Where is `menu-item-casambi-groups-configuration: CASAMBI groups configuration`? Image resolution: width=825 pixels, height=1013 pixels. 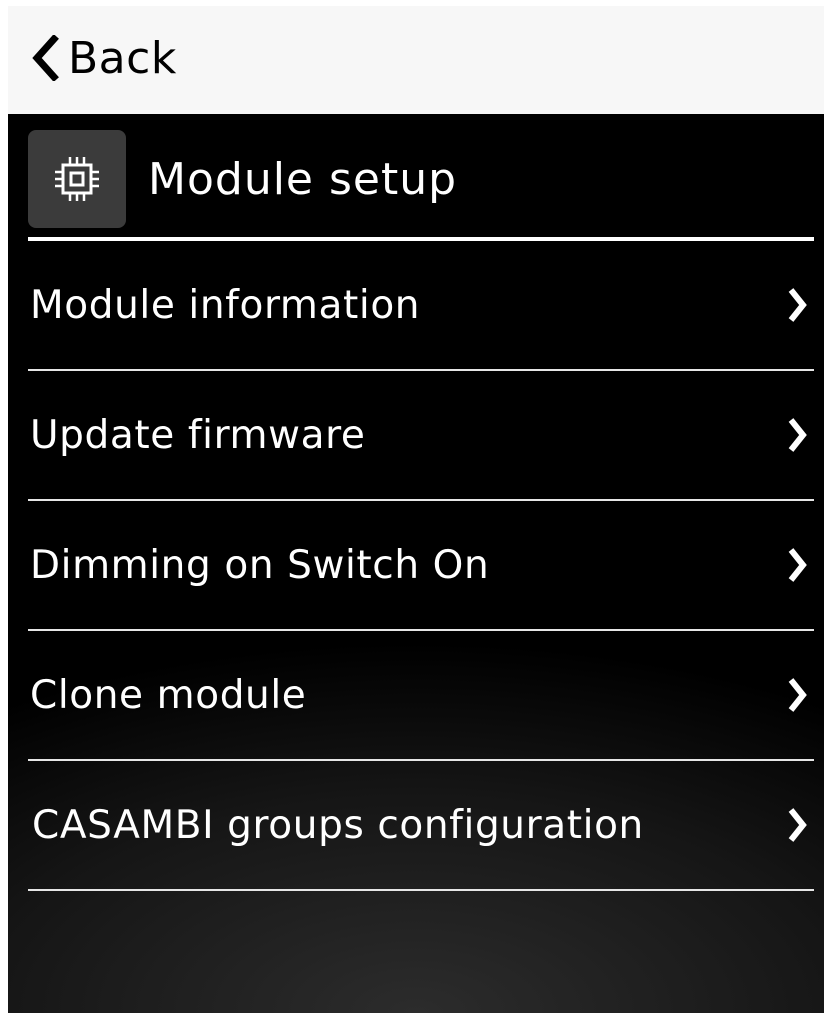
menu-item-casambi-groups-configuration: CASAMBI groups configuration is located at coordinates (421, 826).